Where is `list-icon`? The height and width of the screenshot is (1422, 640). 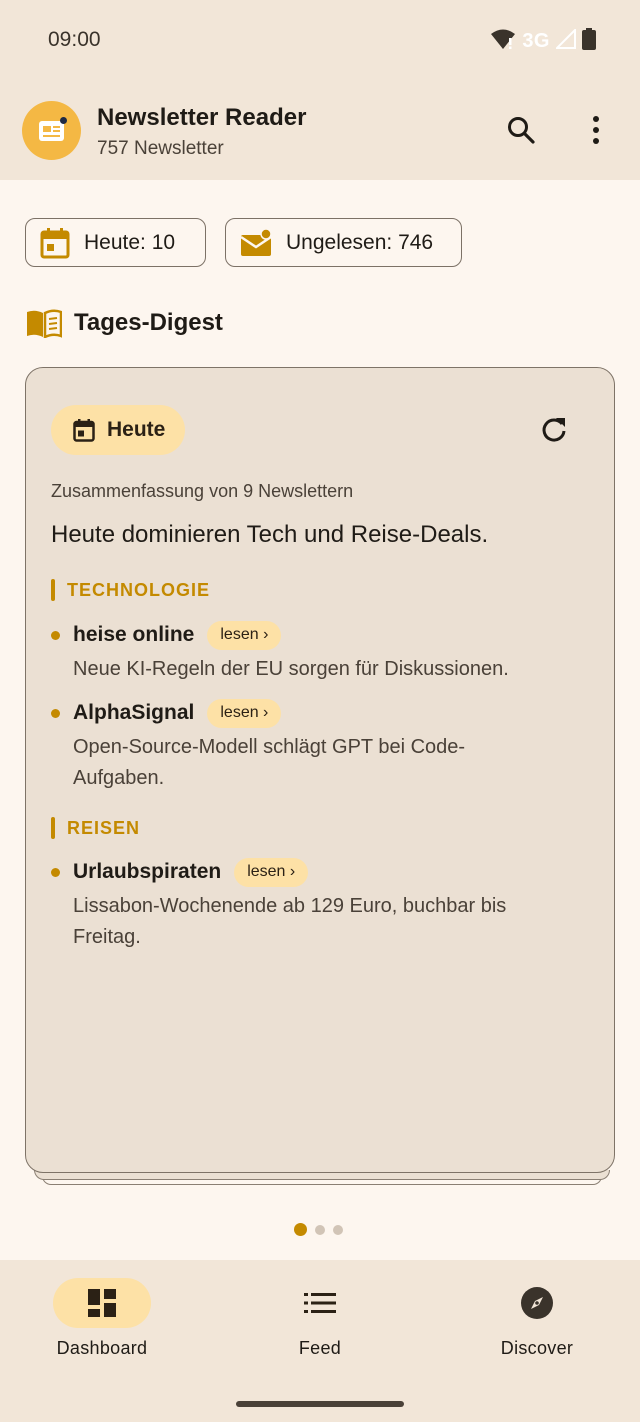 list-icon is located at coordinates (320, 1303).